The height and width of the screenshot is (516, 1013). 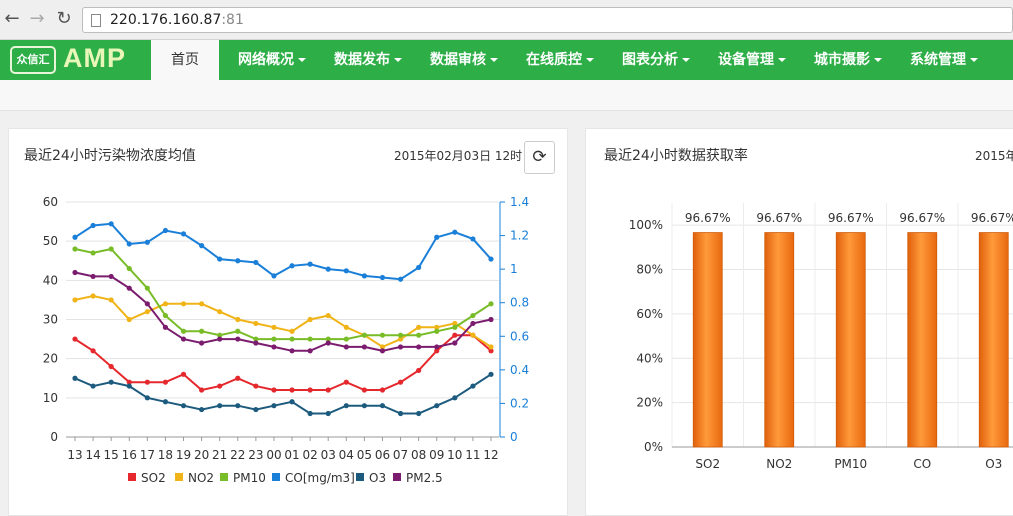 I want to click on nav-tab-label: 数据审核, so click(x=458, y=60).